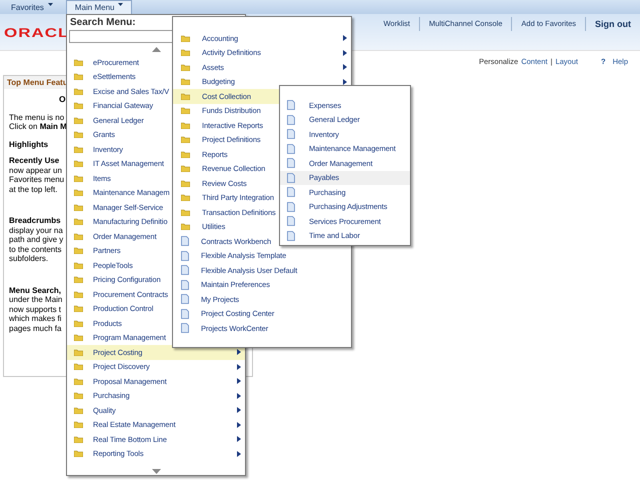 This screenshot has width=640, height=480. What do you see at coordinates (35, 290) in the screenshot?
I see `section-heading: Menu Search,` at bounding box center [35, 290].